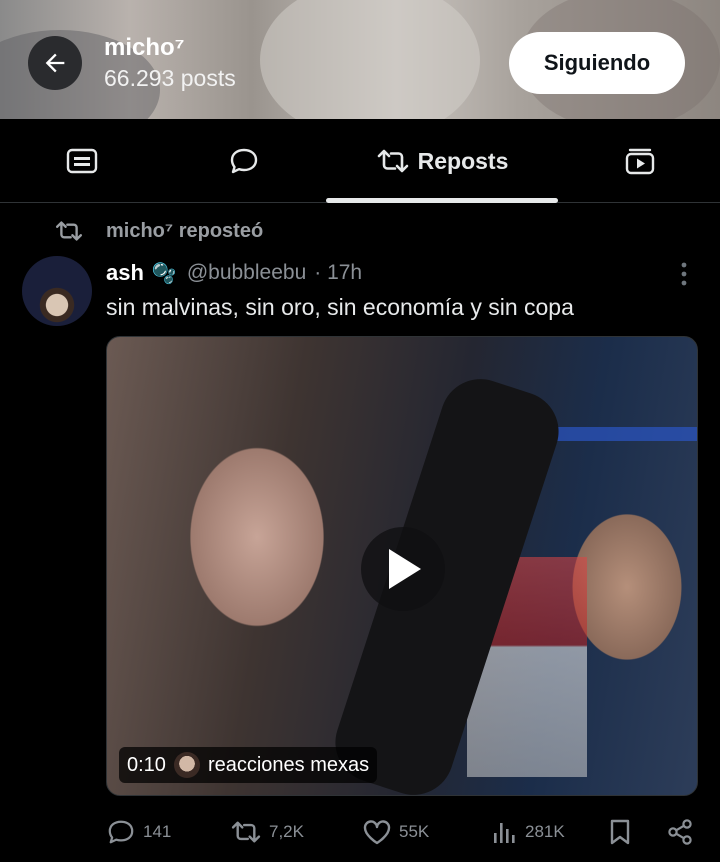 The image size is (720, 862). What do you see at coordinates (286, 831) in the screenshot?
I see `repost-count: 7,2K` at bounding box center [286, 831].